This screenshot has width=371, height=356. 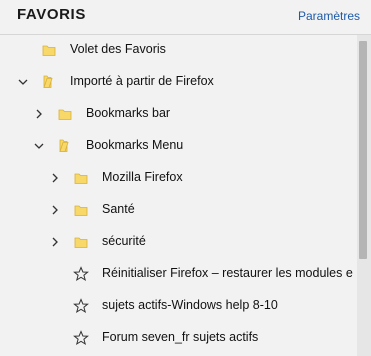 I want to click on tree-item-label: Bookmarks bar, so click(x=128, y=113).